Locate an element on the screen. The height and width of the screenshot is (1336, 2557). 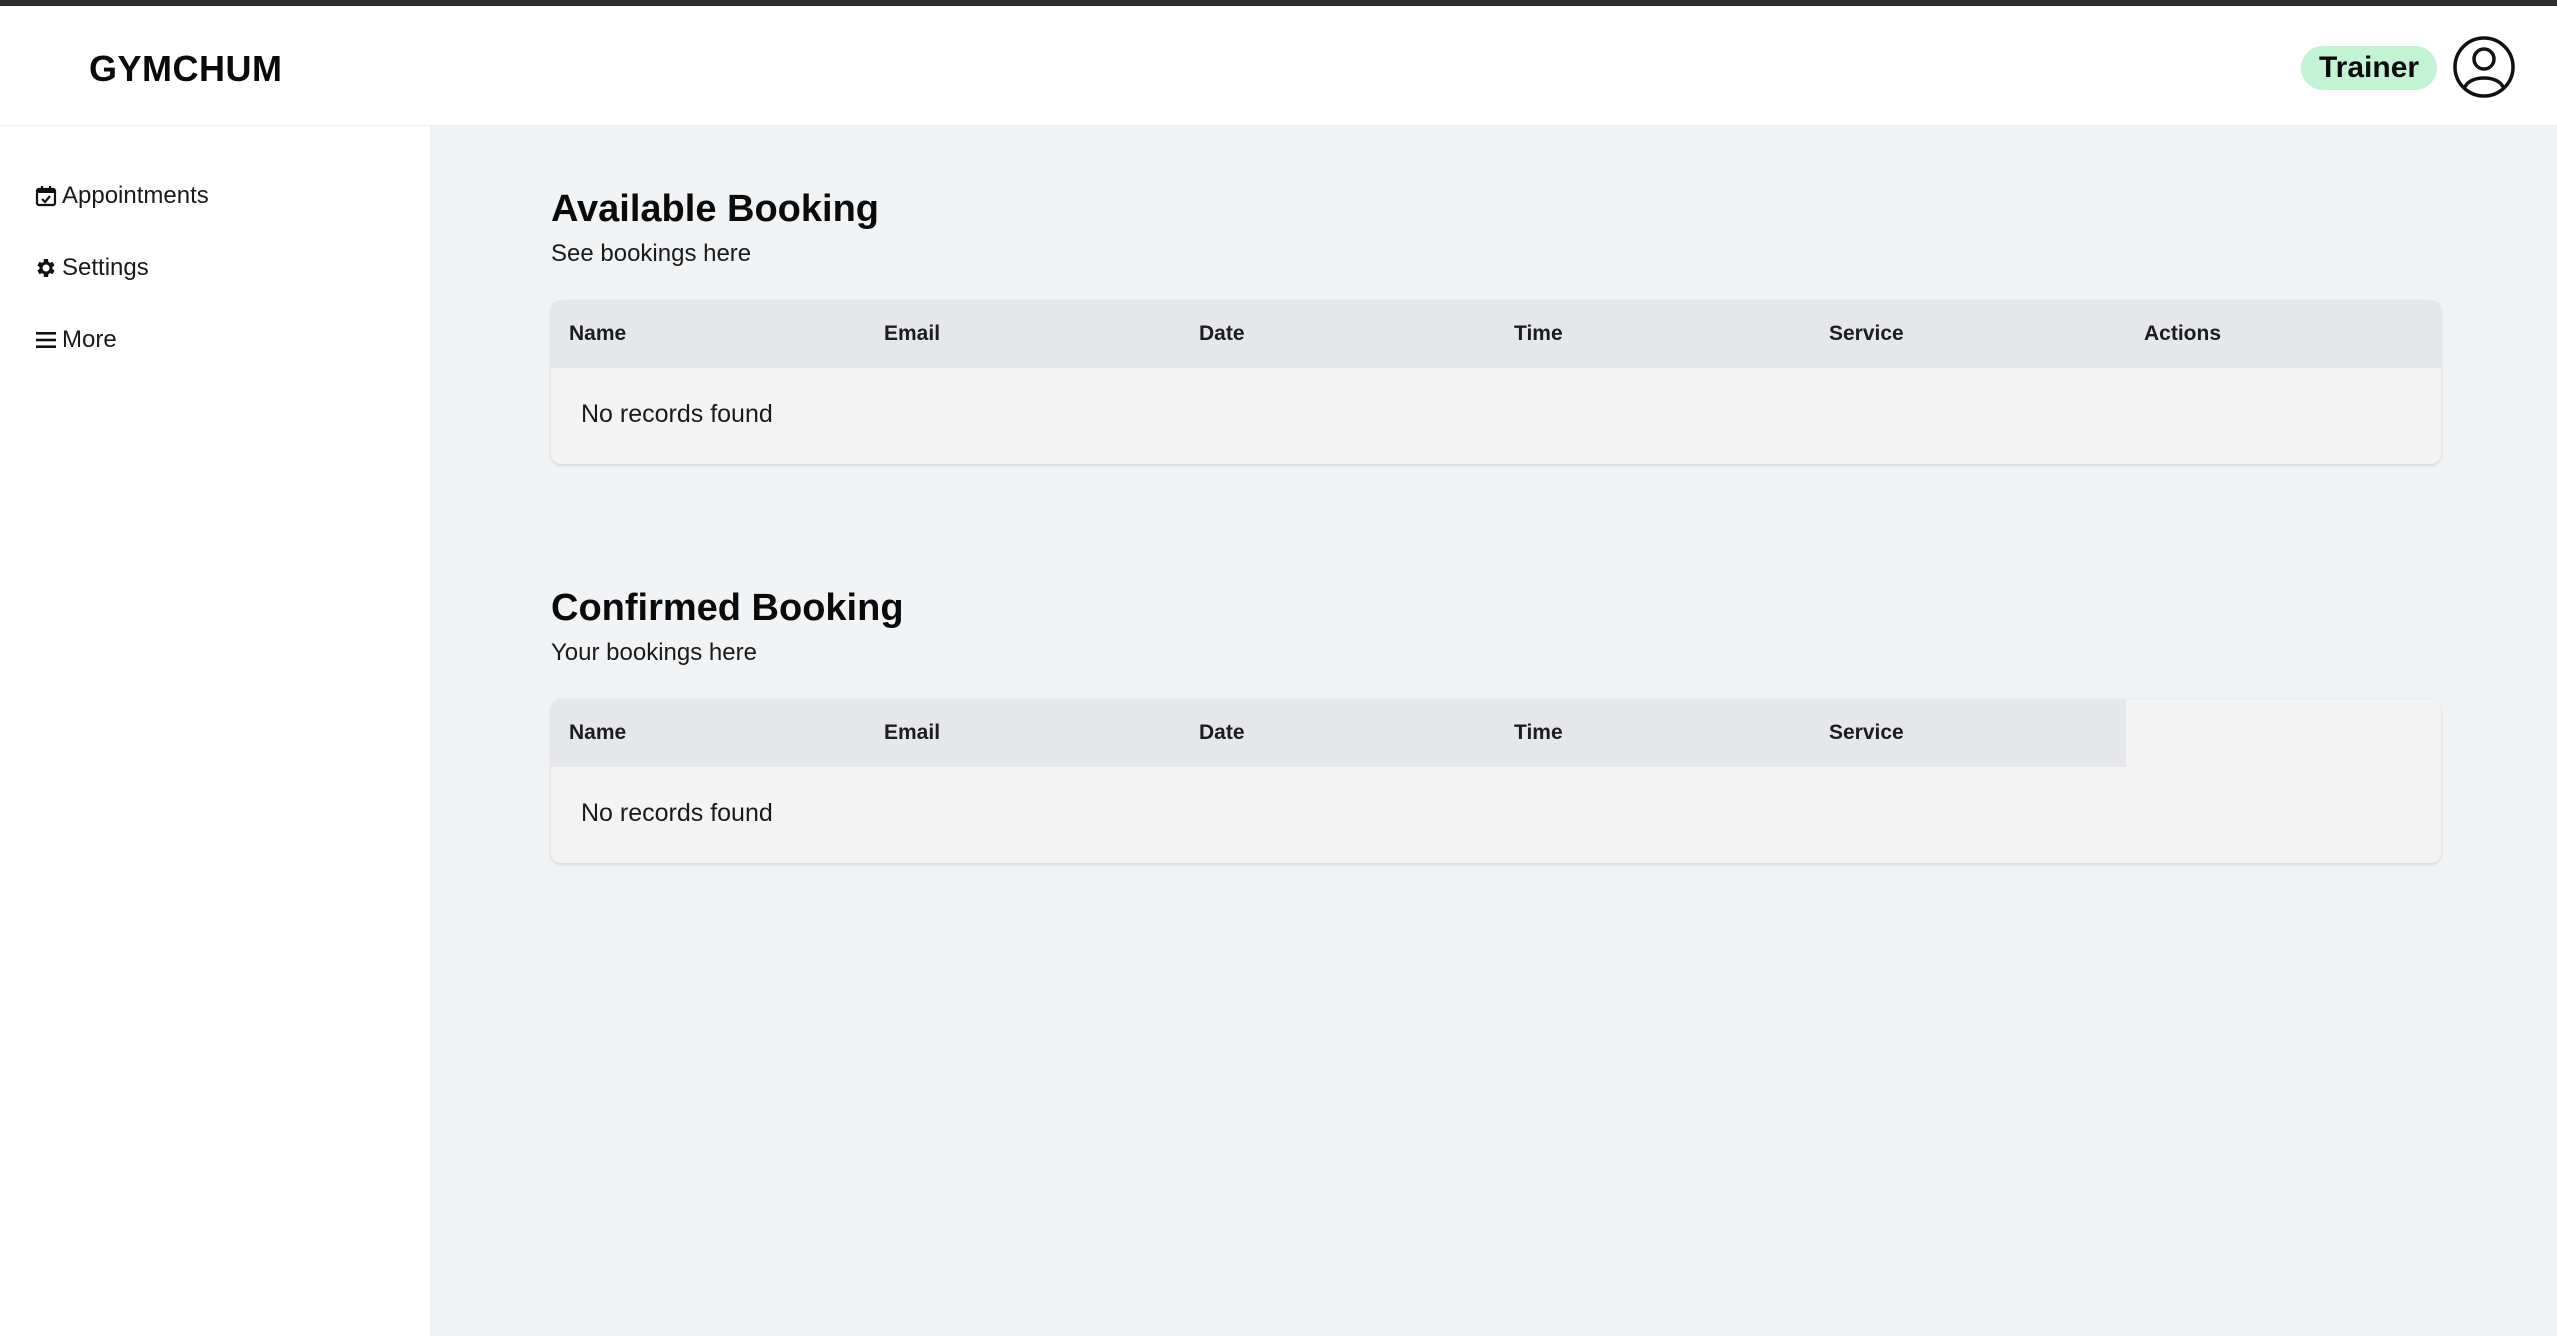
table-header: Name Email Date Time Service Actions is located at coordinates (1496, 334).